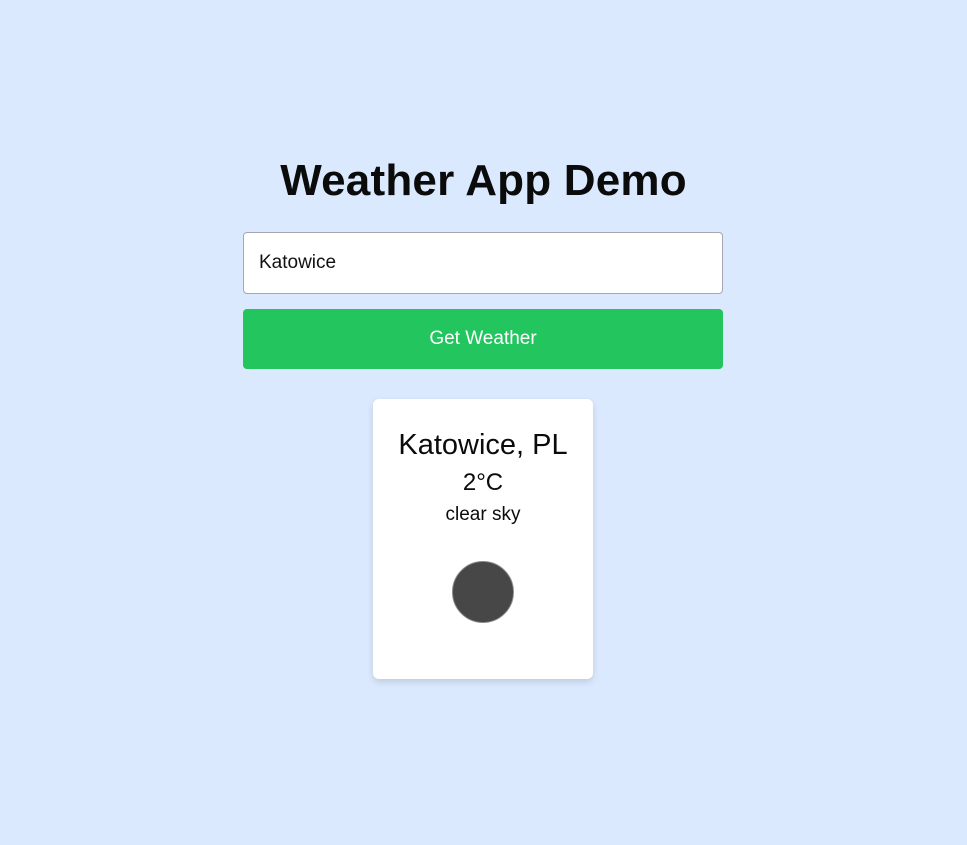 The height and width of the screenshot is (845, 967). What do you see at coordinates (483, 514) in the screenshot?
I see `weather-description: clear sky` at bounding box center [483, 514].